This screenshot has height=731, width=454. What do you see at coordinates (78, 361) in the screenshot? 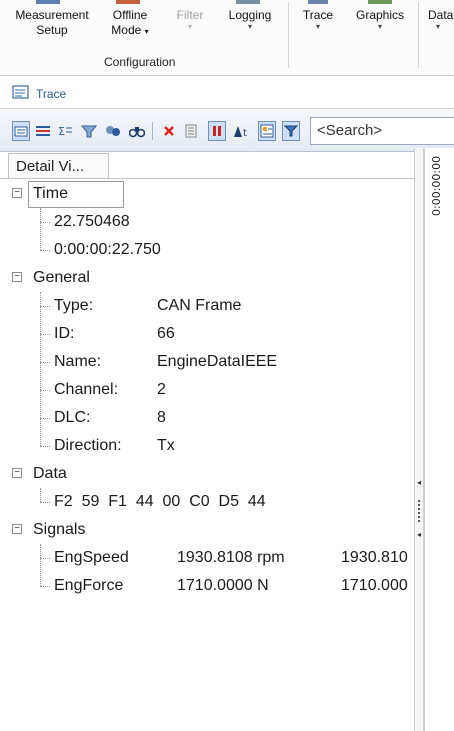
I see `general-field-name-key: Name:` at bounding box center [78, 361].